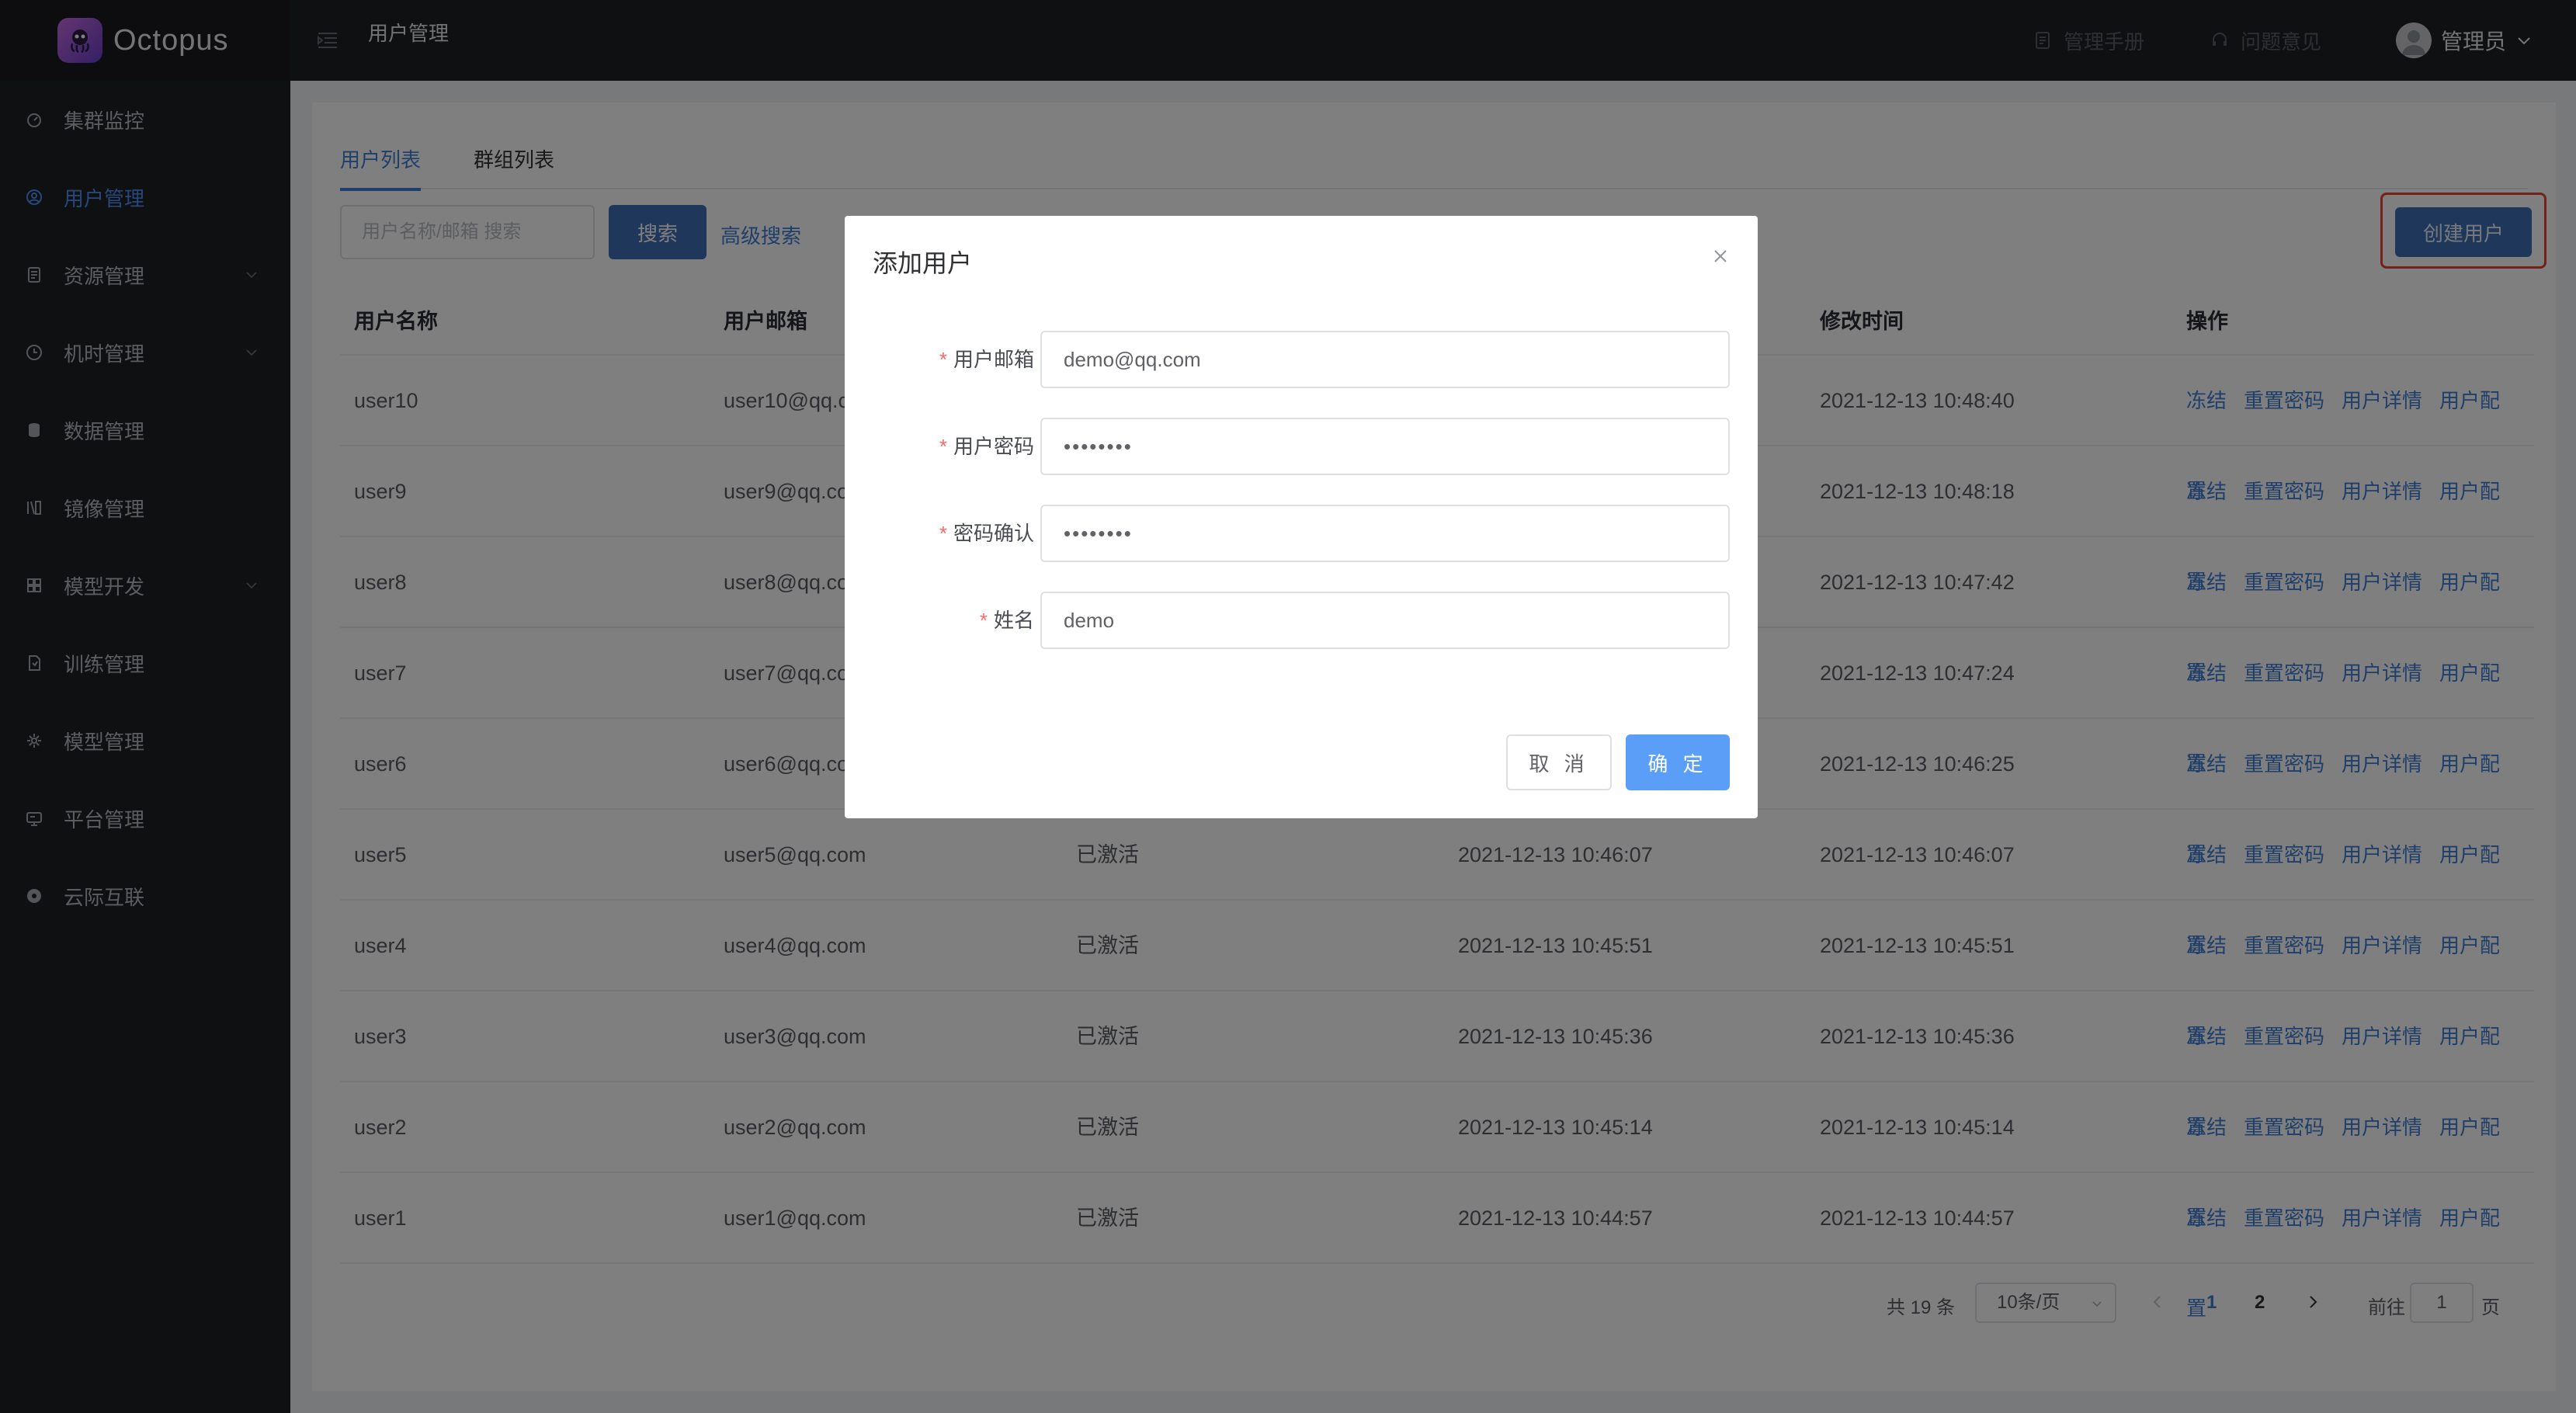  I want to click on field-label-text: 密码确认, so click(993, 534).